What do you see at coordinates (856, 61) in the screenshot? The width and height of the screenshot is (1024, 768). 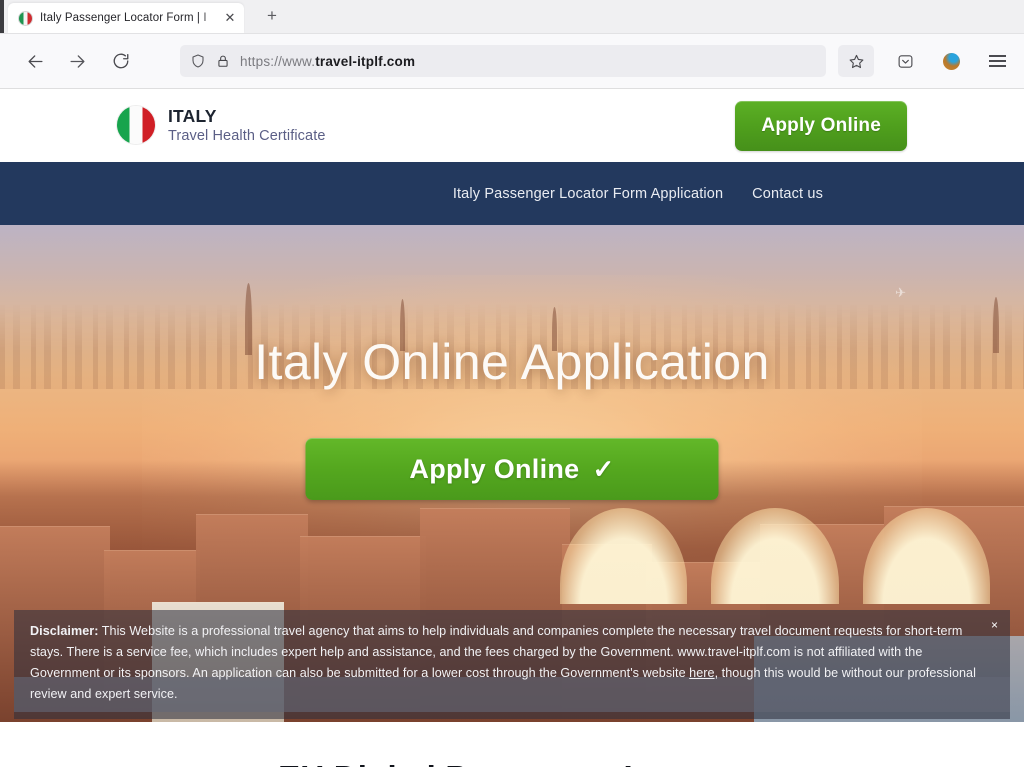 I see `star-icon` at bounding box center [856, 61].